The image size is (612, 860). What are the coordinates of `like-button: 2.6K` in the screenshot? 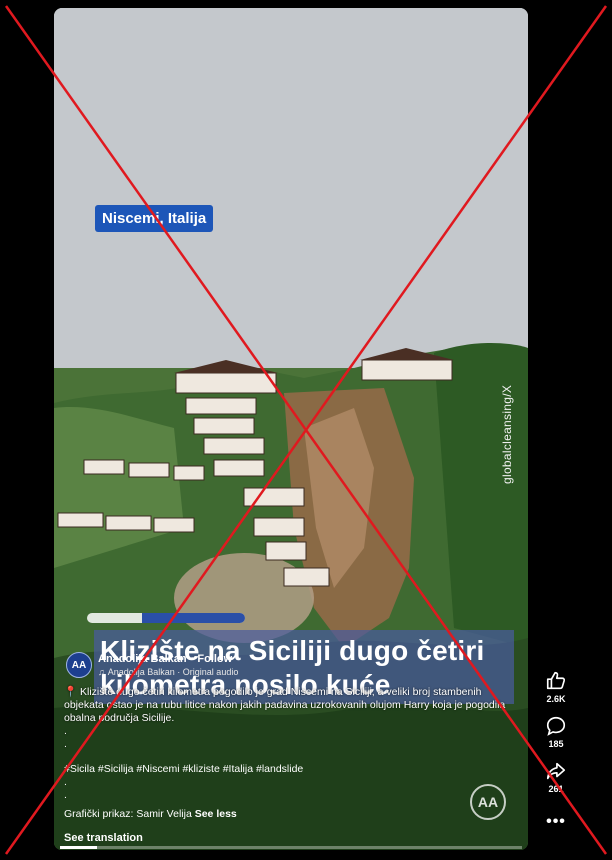 It's located at (556, 687).